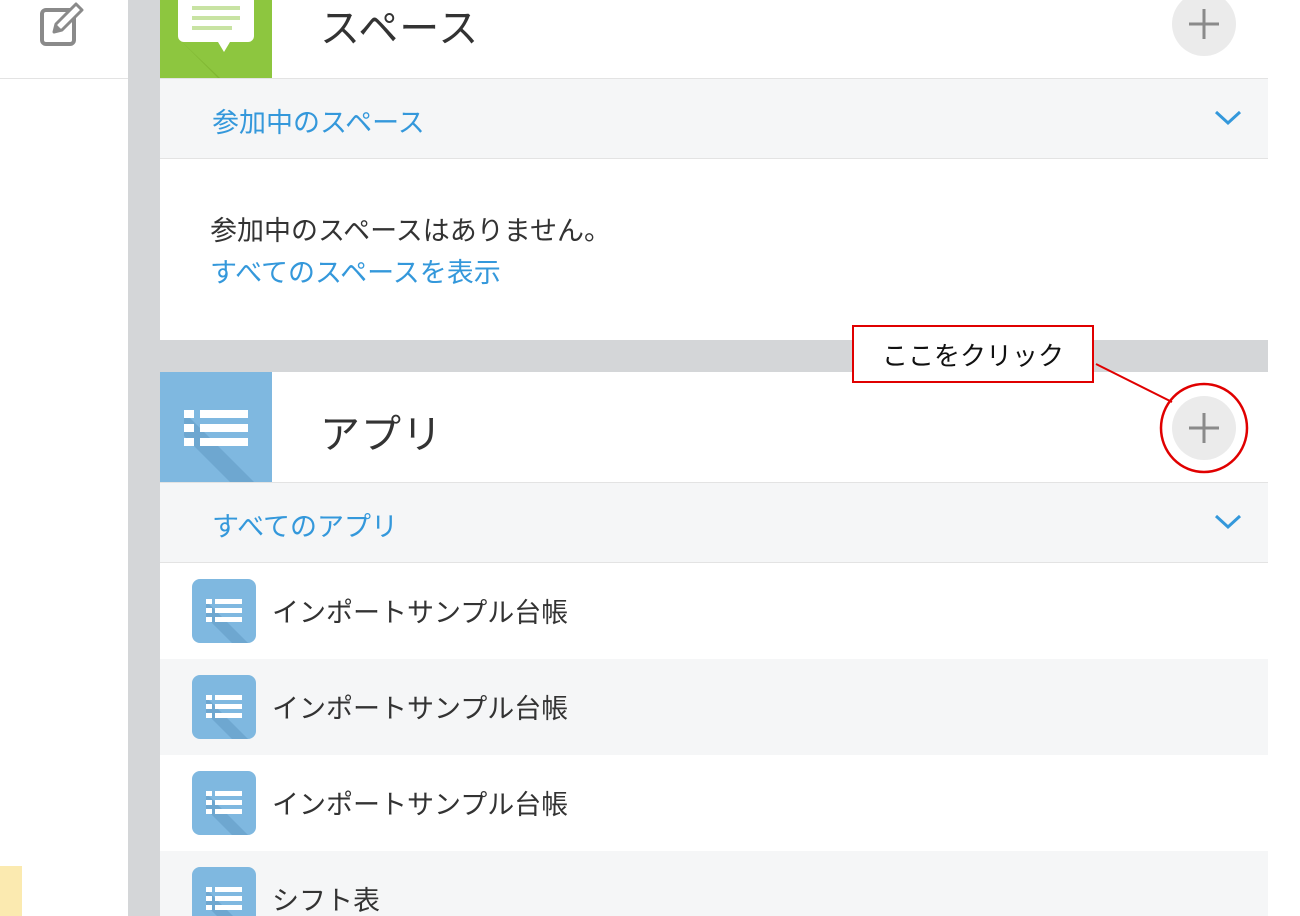 This screenshot has width=1300, height=916. Describe the element at coordinates (400, 29) in the screenshot. I see `spaces-title: スペース` at that location.